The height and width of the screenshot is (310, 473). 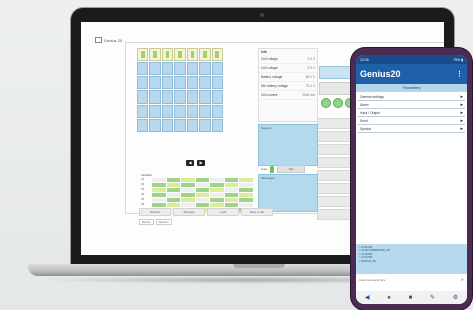 I want to click on list-item: Send ▸, so click(x=411, y=121).